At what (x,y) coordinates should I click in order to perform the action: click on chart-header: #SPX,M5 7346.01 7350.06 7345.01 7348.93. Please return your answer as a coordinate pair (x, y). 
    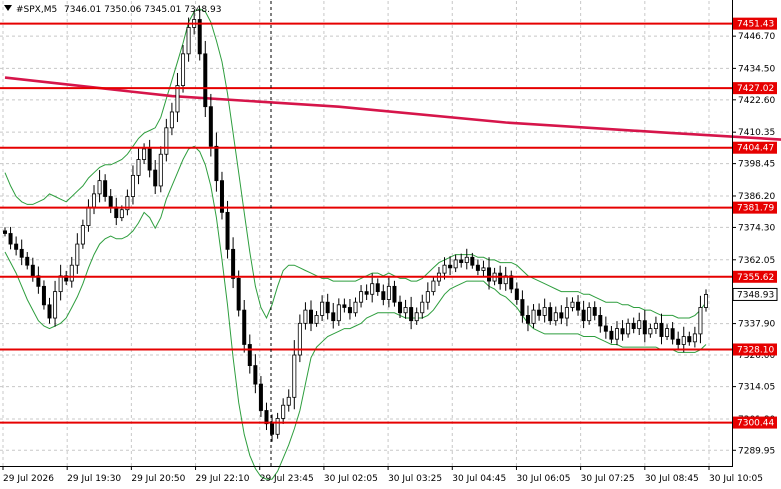
    Looking at the image, I should click on (112, 10).